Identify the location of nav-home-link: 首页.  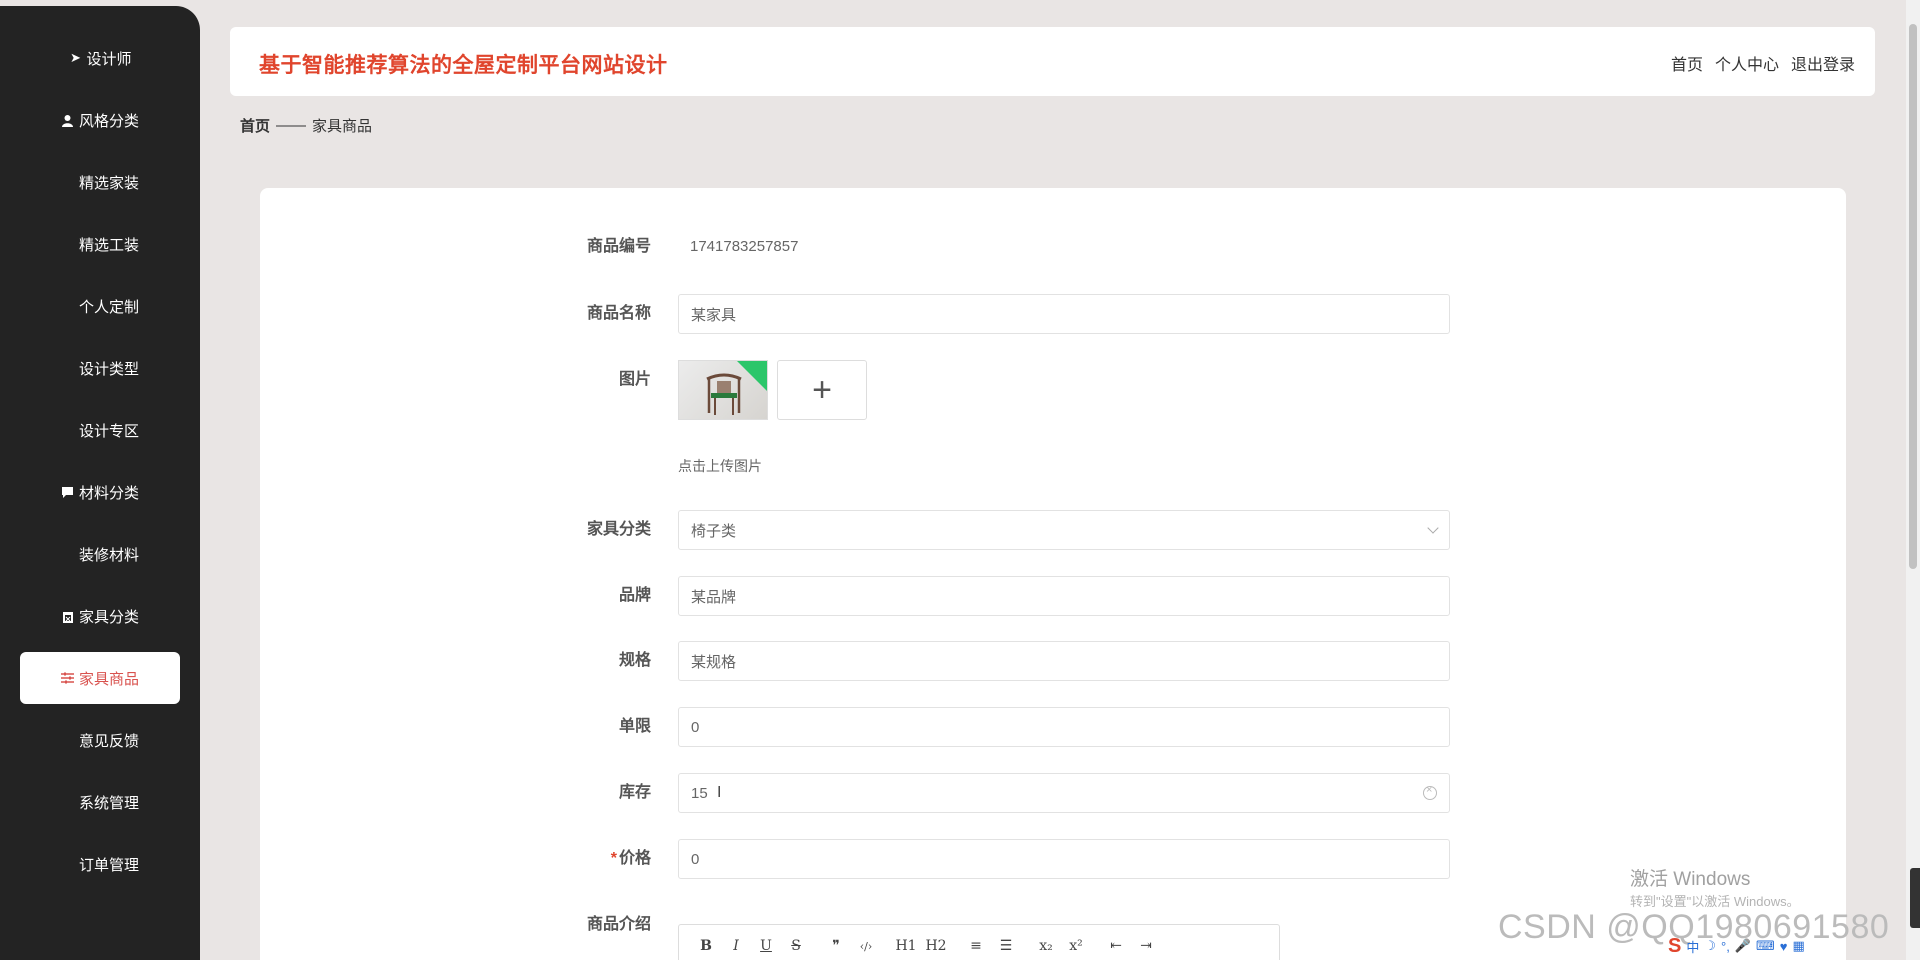
(1687, 63).